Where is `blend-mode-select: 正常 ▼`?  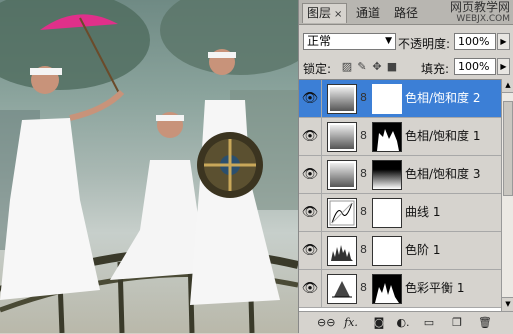 blend-mode-select: 正常 ▼ is located at coordinates (349, 41).